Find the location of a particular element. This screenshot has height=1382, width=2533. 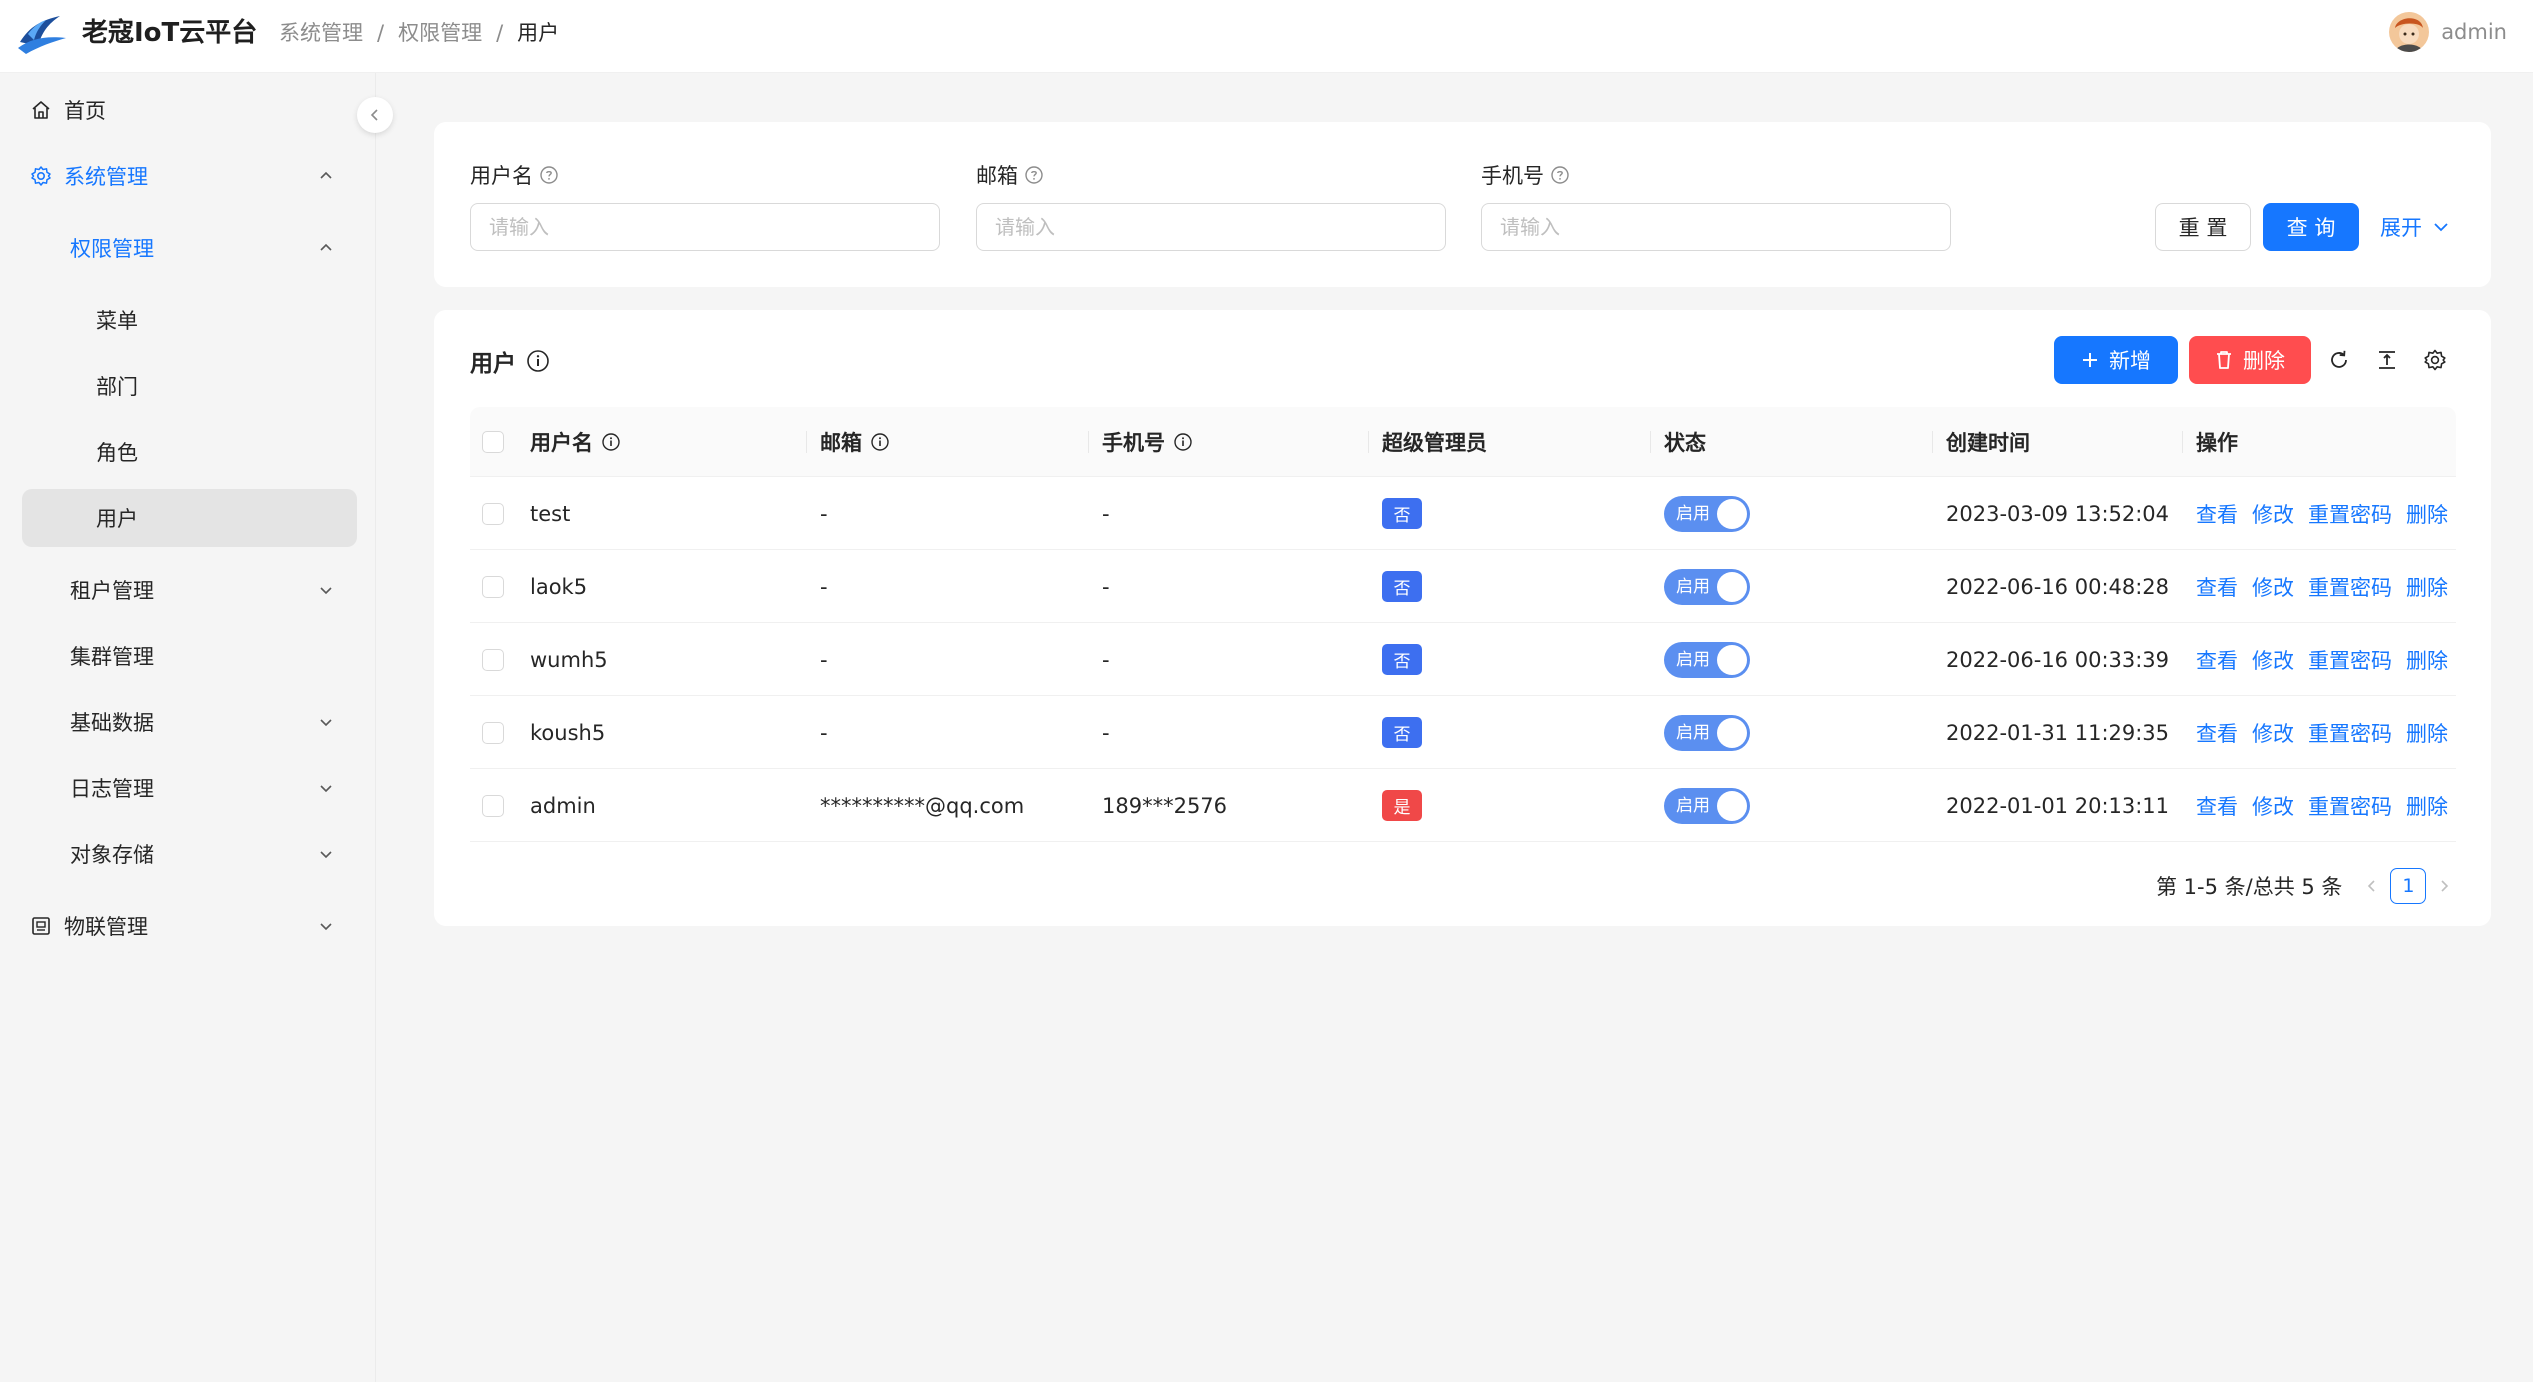

username-filter-label: 用户名 is located at coordinates (514, 175).